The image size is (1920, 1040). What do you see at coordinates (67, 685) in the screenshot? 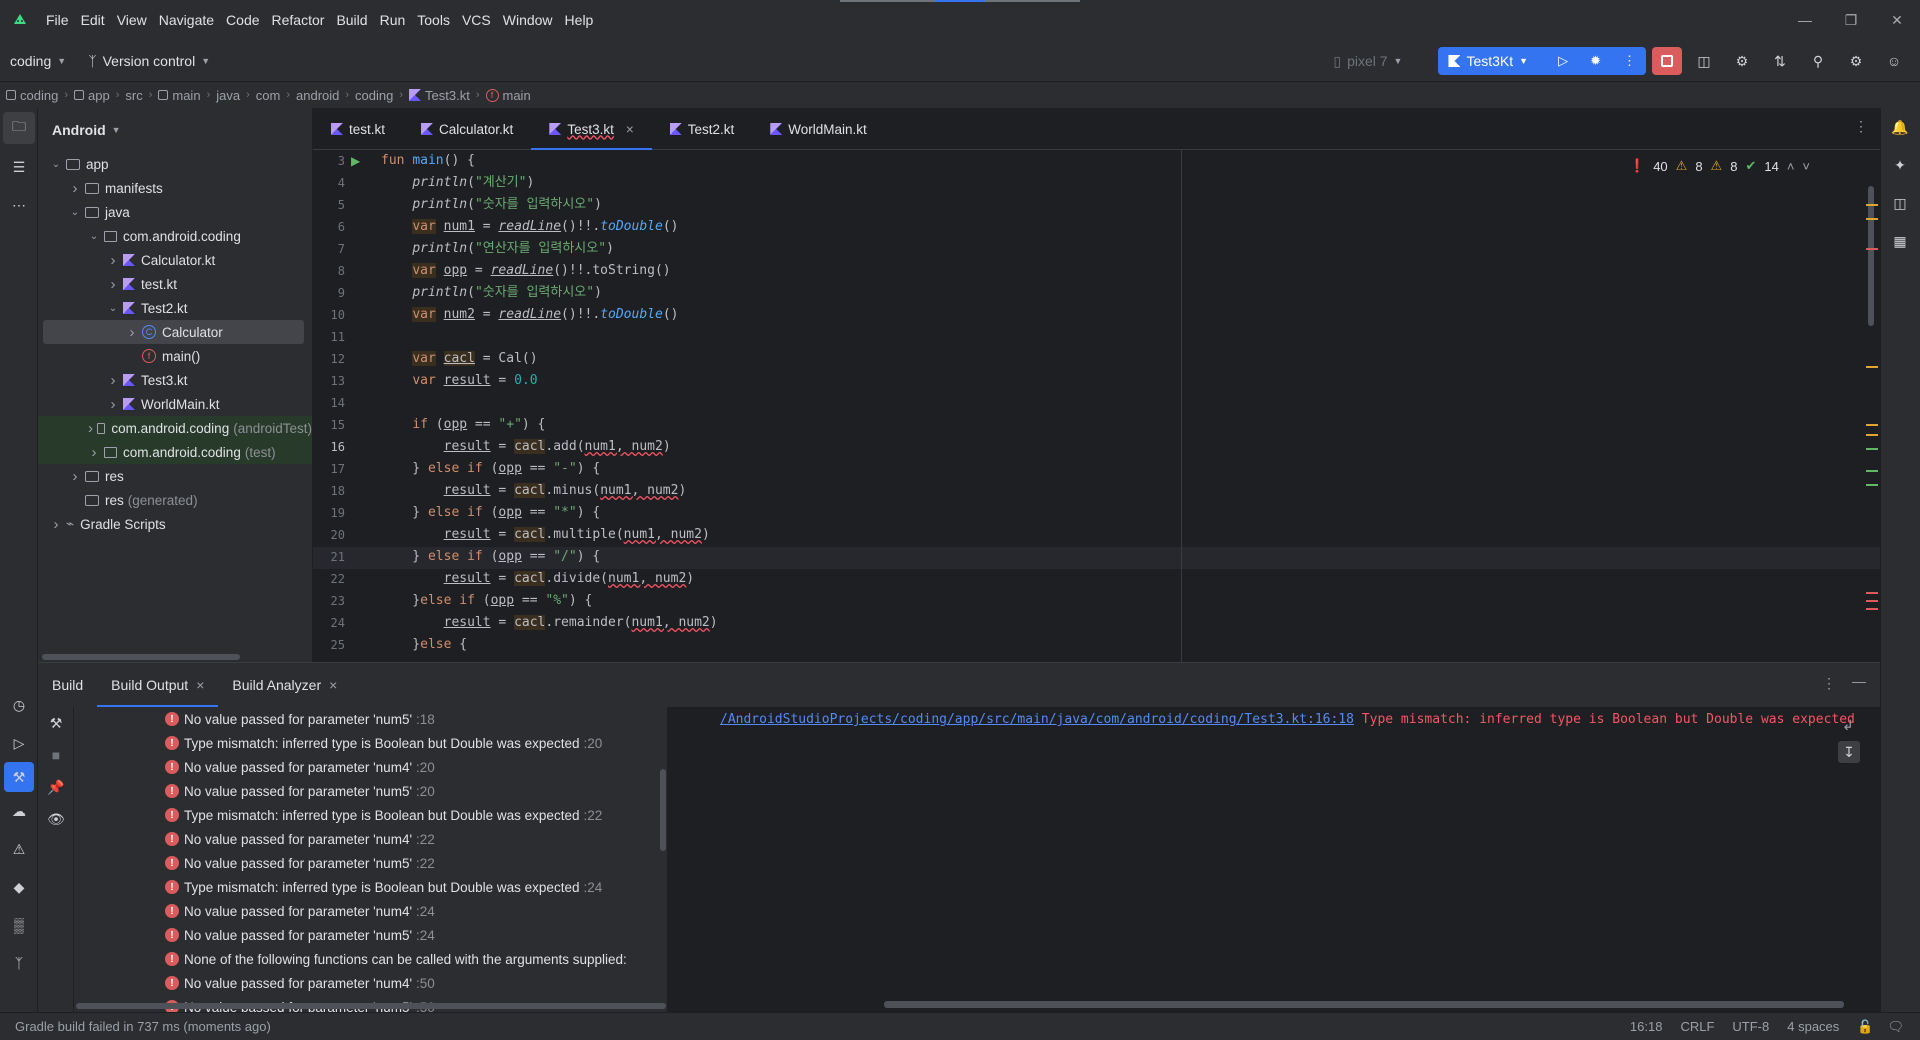
I see `tab-build: Build` at bounding box center [67, 685].